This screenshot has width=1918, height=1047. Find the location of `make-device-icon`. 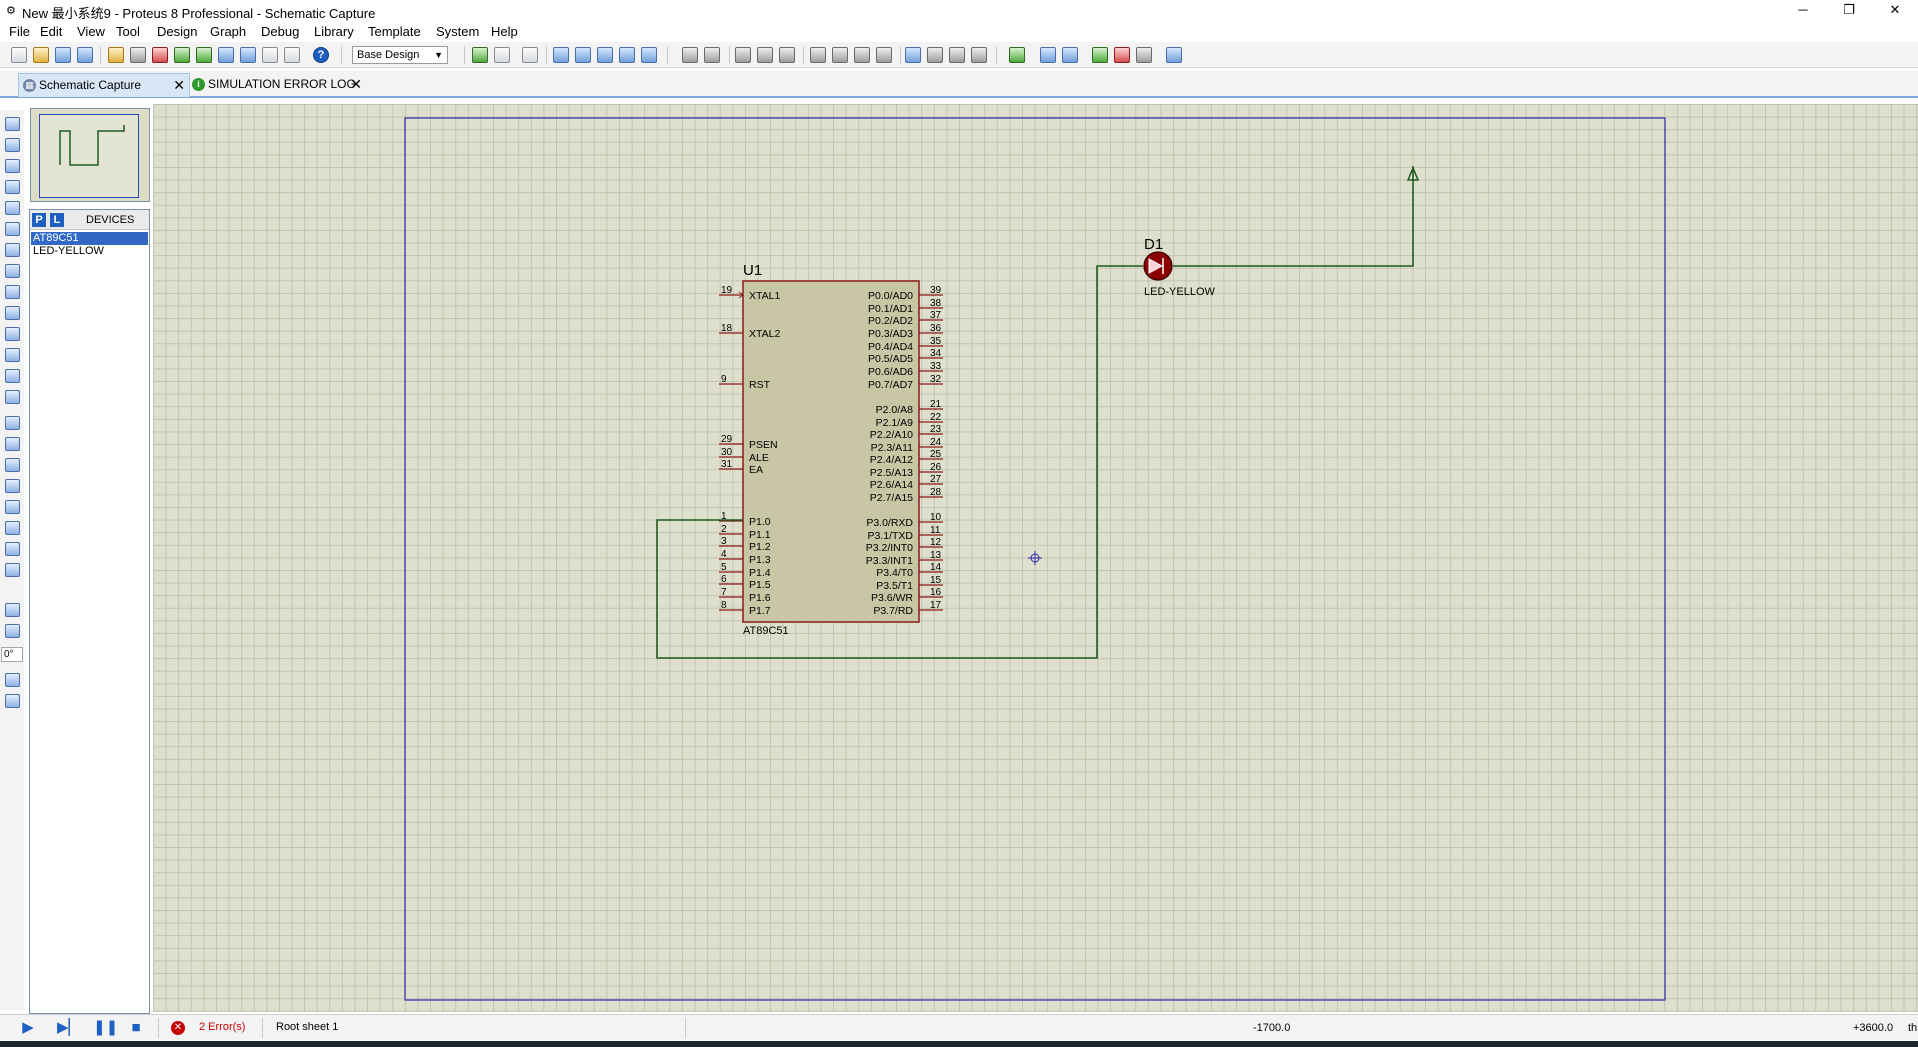

make-device-icon is located at coordinates (935, 55).